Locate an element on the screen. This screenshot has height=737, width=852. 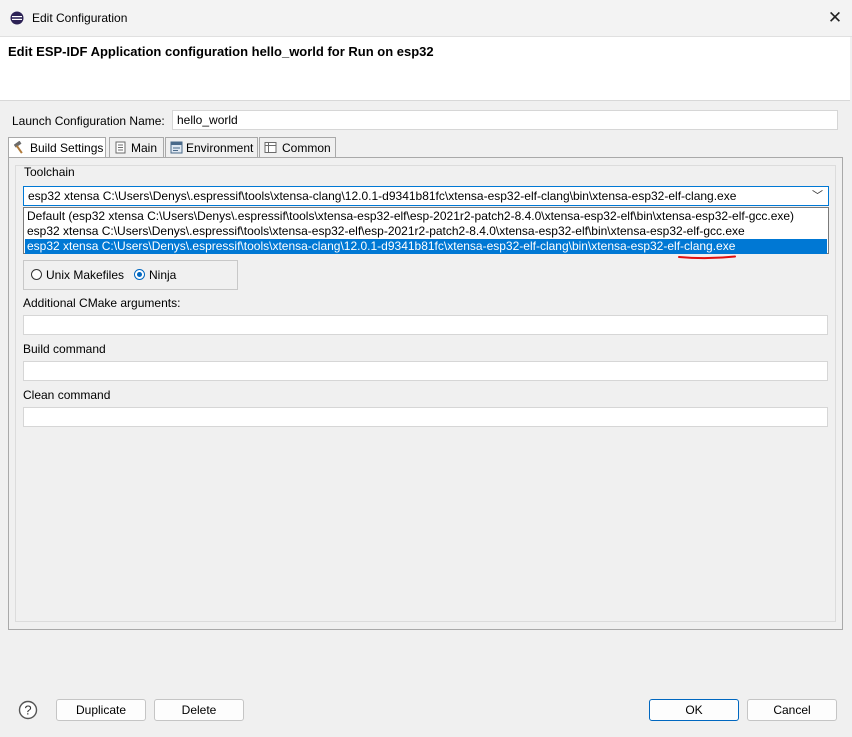
tab-environment: Environment is located at coordinates (211, 147).